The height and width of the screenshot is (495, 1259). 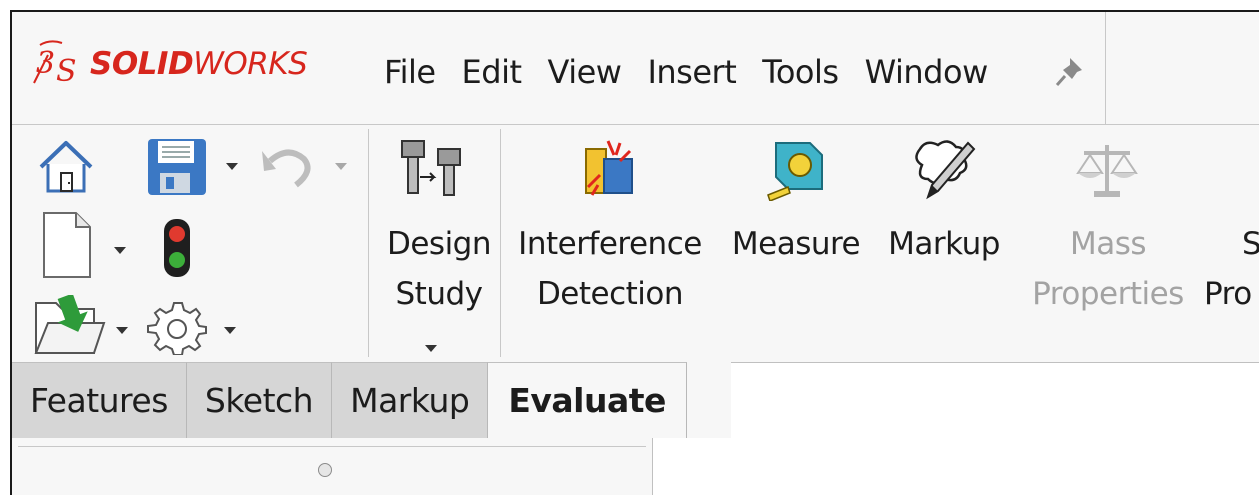 I want to click on undo-dropdown-caret, so click(x=341, y=166).